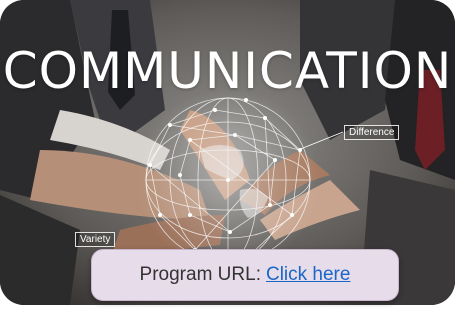  I want to click on program-url-link: Click here, so click(308, 275).